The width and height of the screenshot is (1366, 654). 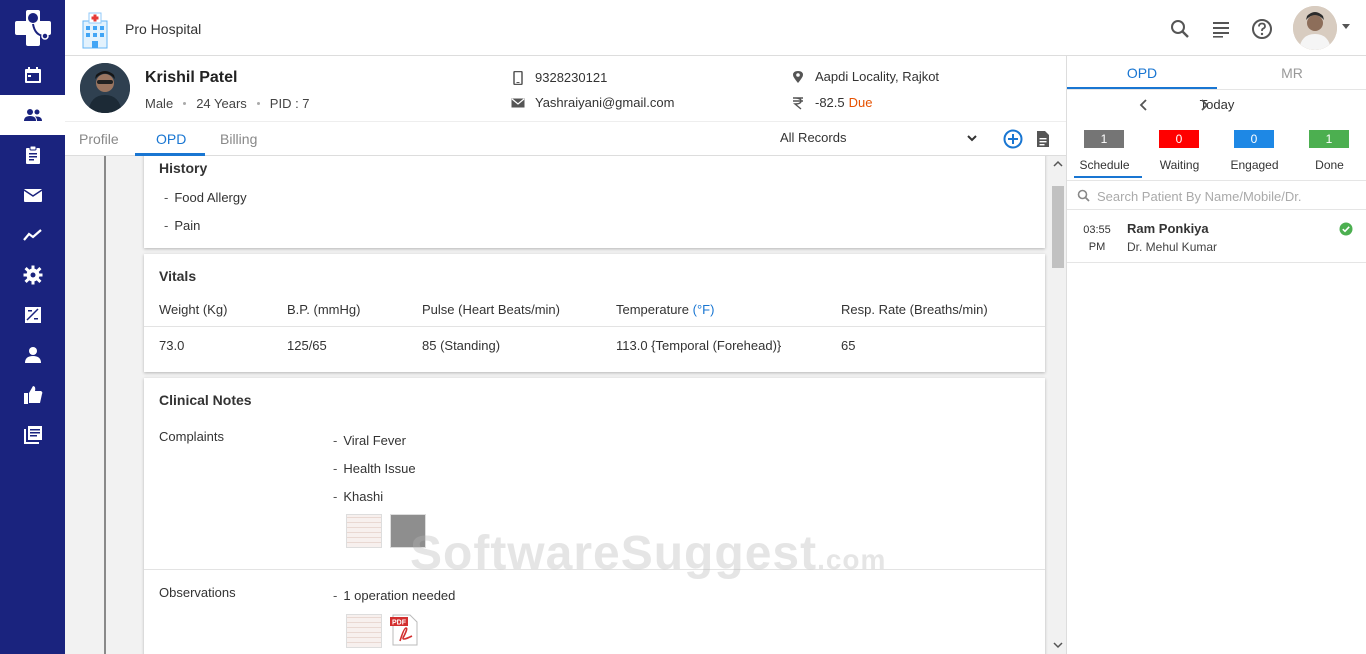 What do you see at coordinates (163, 29) in the screenshot?
I see `hospital-name: Pro Hospital` at bounding box center [163, 29].